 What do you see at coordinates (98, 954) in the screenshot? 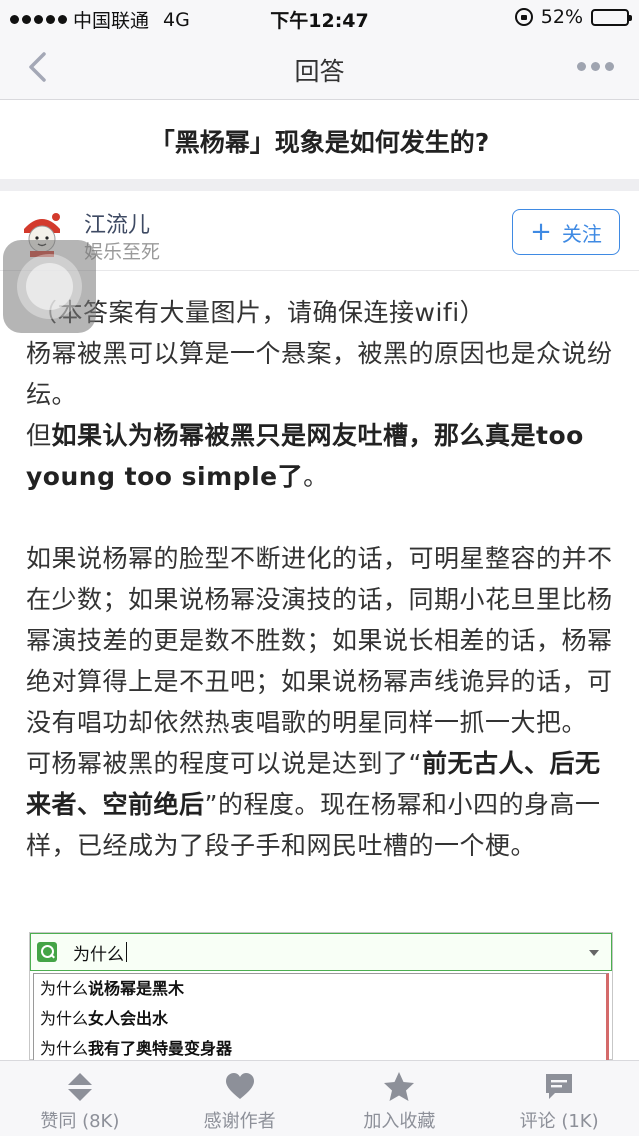
I see `embedded-search-query: 为什么` at bounding box center [98, 954].